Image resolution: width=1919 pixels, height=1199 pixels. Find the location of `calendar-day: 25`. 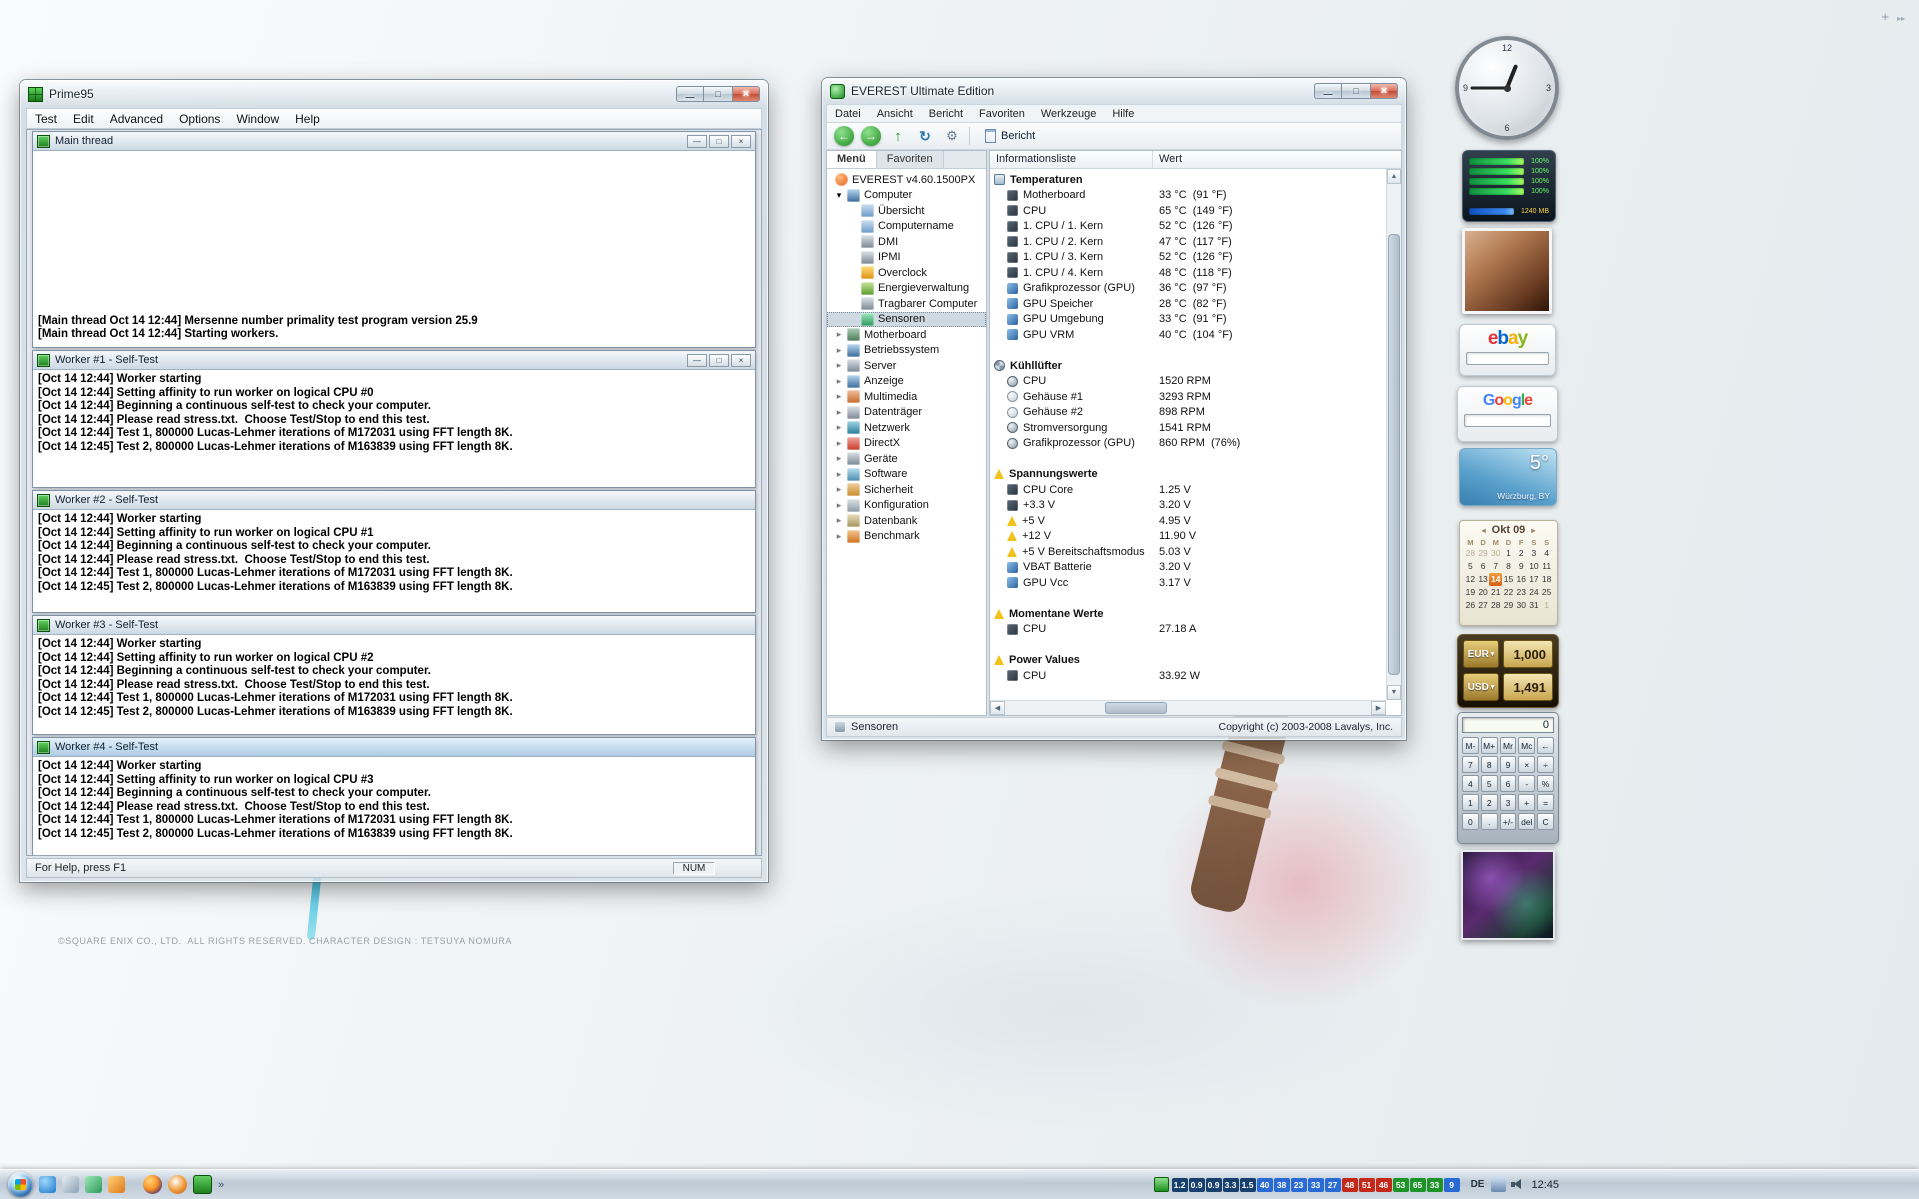

calendar-day: 25 is located at coordinates (1546, 592).